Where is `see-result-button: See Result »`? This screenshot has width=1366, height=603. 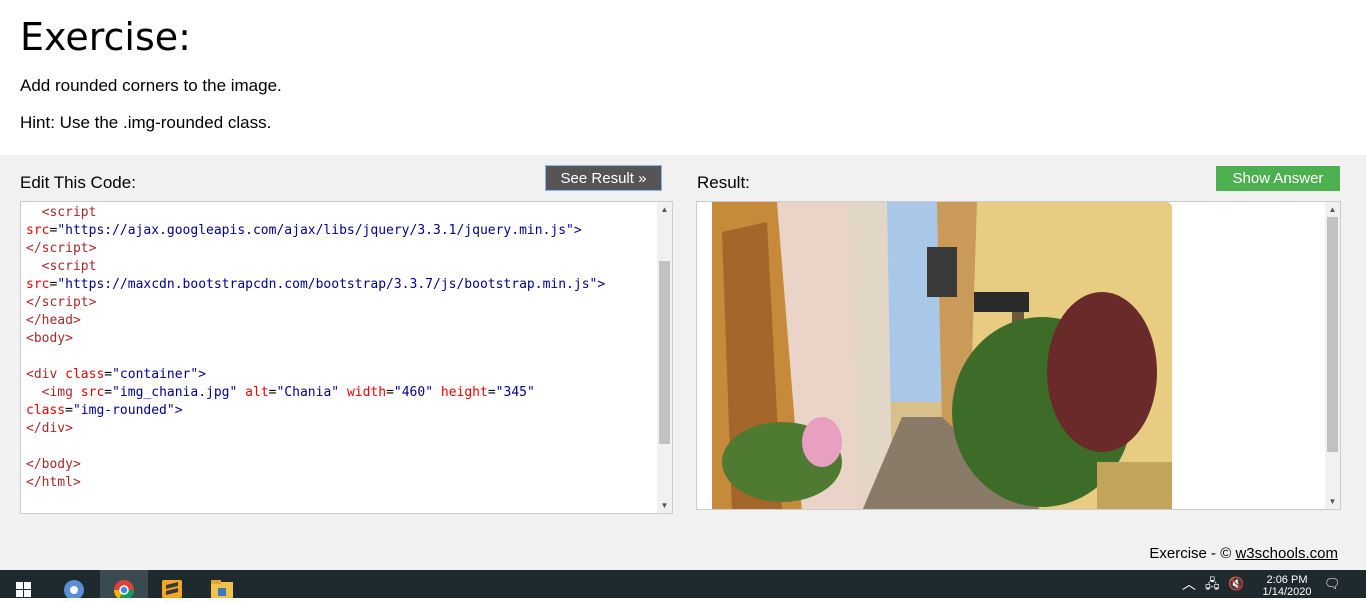
see-result-button: See Result » is located at coordinates (603, 178).